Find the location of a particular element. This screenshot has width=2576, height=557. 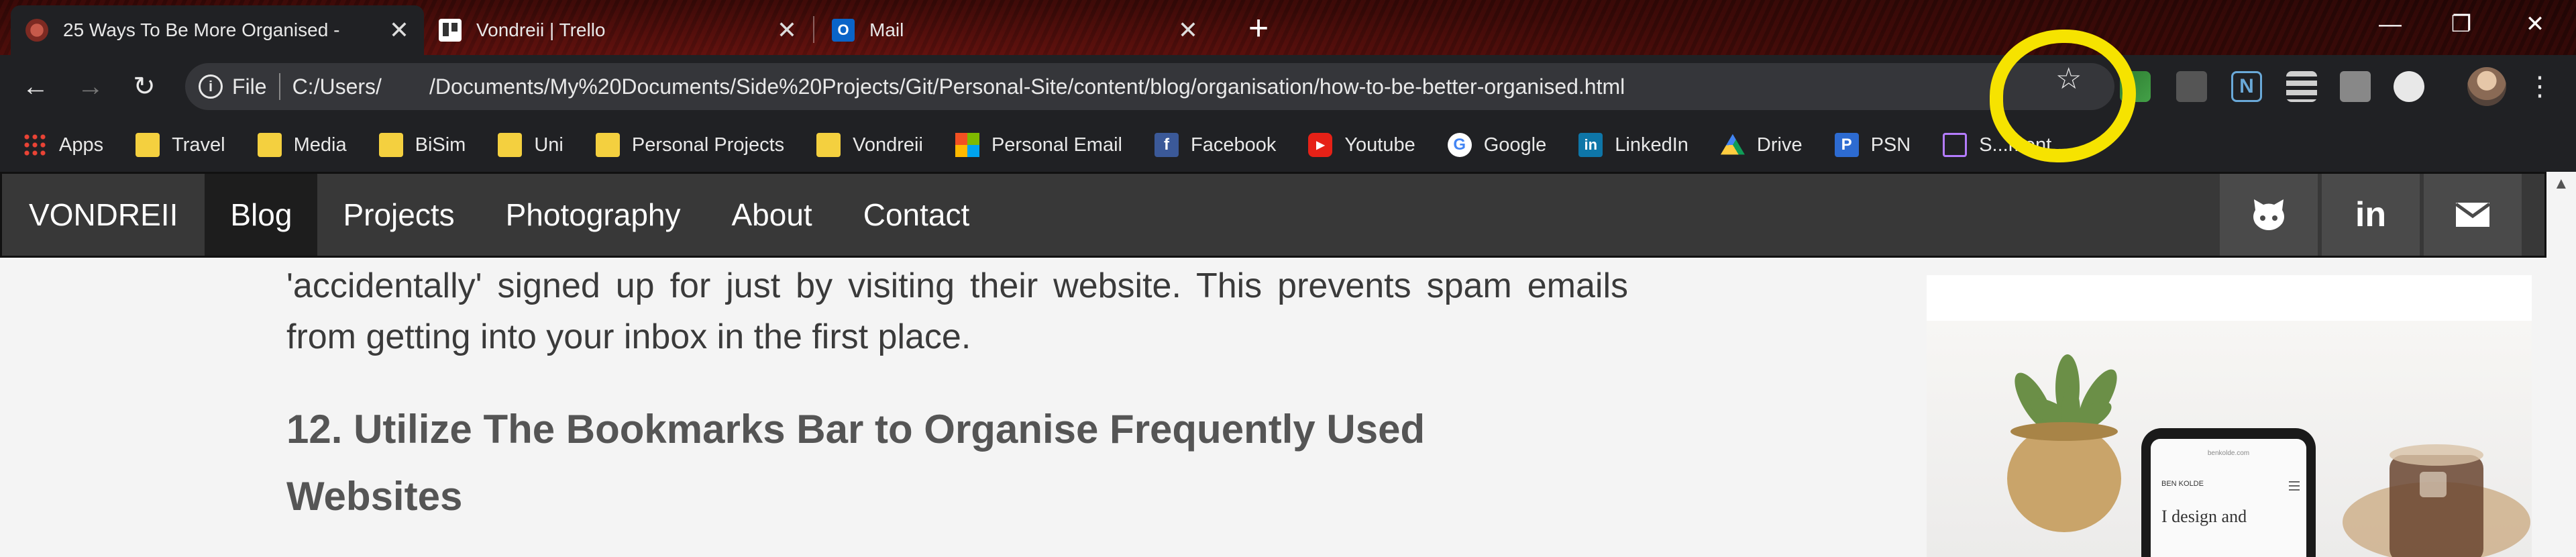

info-icon: i is located at coordinates (211, 86).